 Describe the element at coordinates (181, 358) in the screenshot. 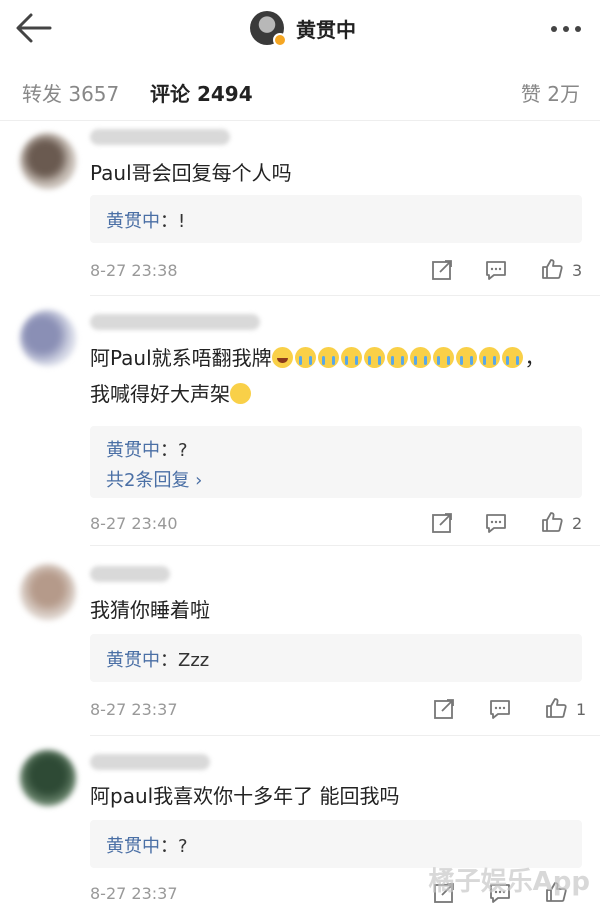

I see `comment-text-line1: 阿Paul就系唔翻我牌` at that location.